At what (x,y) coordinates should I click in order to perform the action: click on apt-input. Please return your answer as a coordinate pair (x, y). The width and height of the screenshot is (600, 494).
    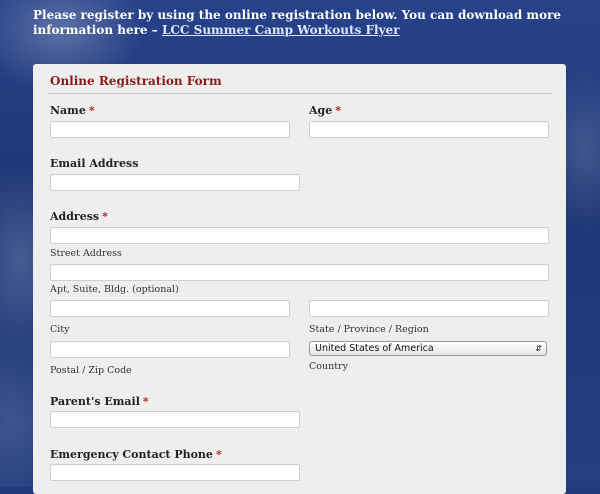
    Looking at the image, I should click on (299, 272).